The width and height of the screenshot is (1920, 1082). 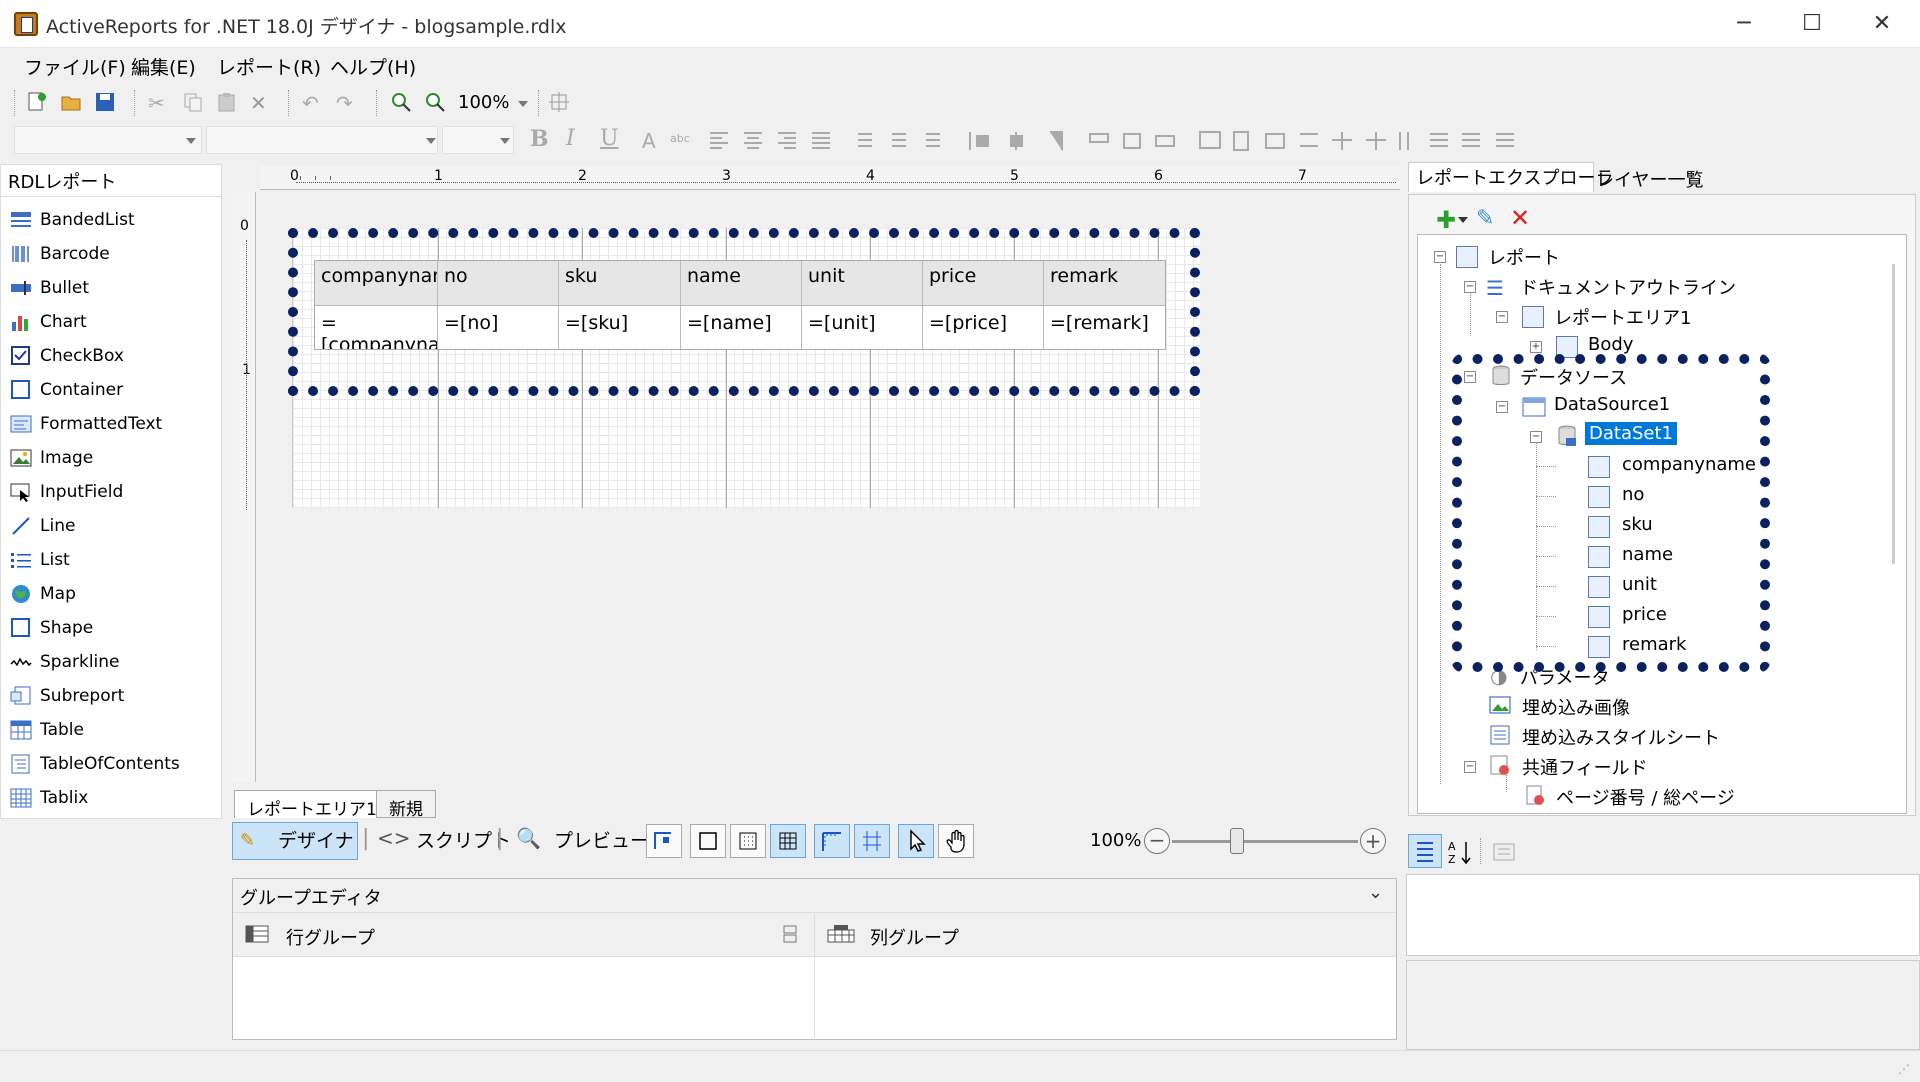 What do you see at coordinates (1452, 846) in the screenshot?
I see `svg-text: A` at bounding box center [1452, 846].